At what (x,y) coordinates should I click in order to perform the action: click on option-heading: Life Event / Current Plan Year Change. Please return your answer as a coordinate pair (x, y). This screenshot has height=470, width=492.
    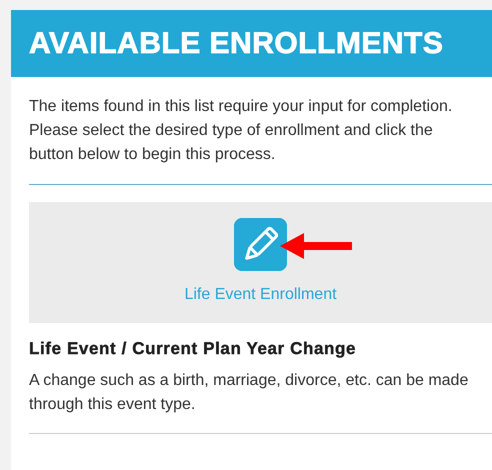
    Looking at the image, I should click on (193, 349).